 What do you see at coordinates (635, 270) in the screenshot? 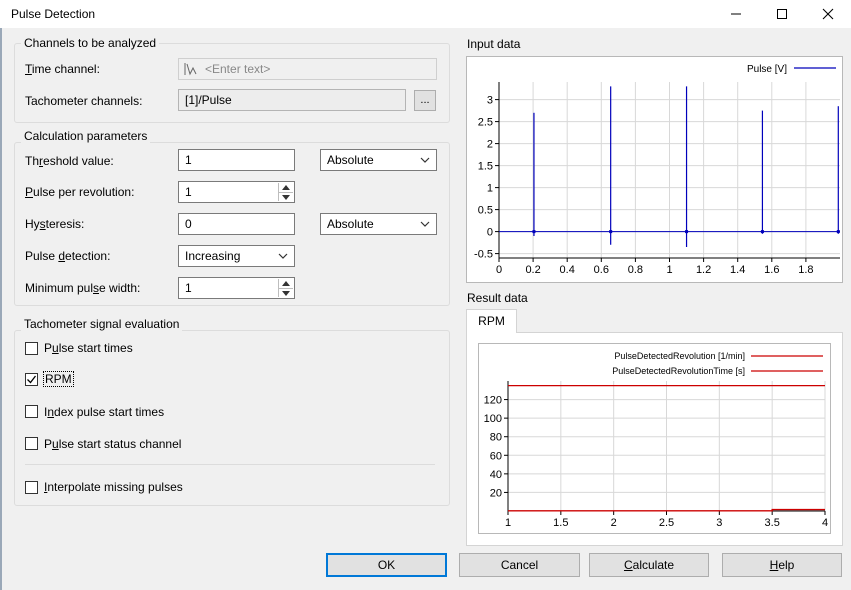
I see `input-x-tick-label: 0.8` at bounding box center [635, 270].